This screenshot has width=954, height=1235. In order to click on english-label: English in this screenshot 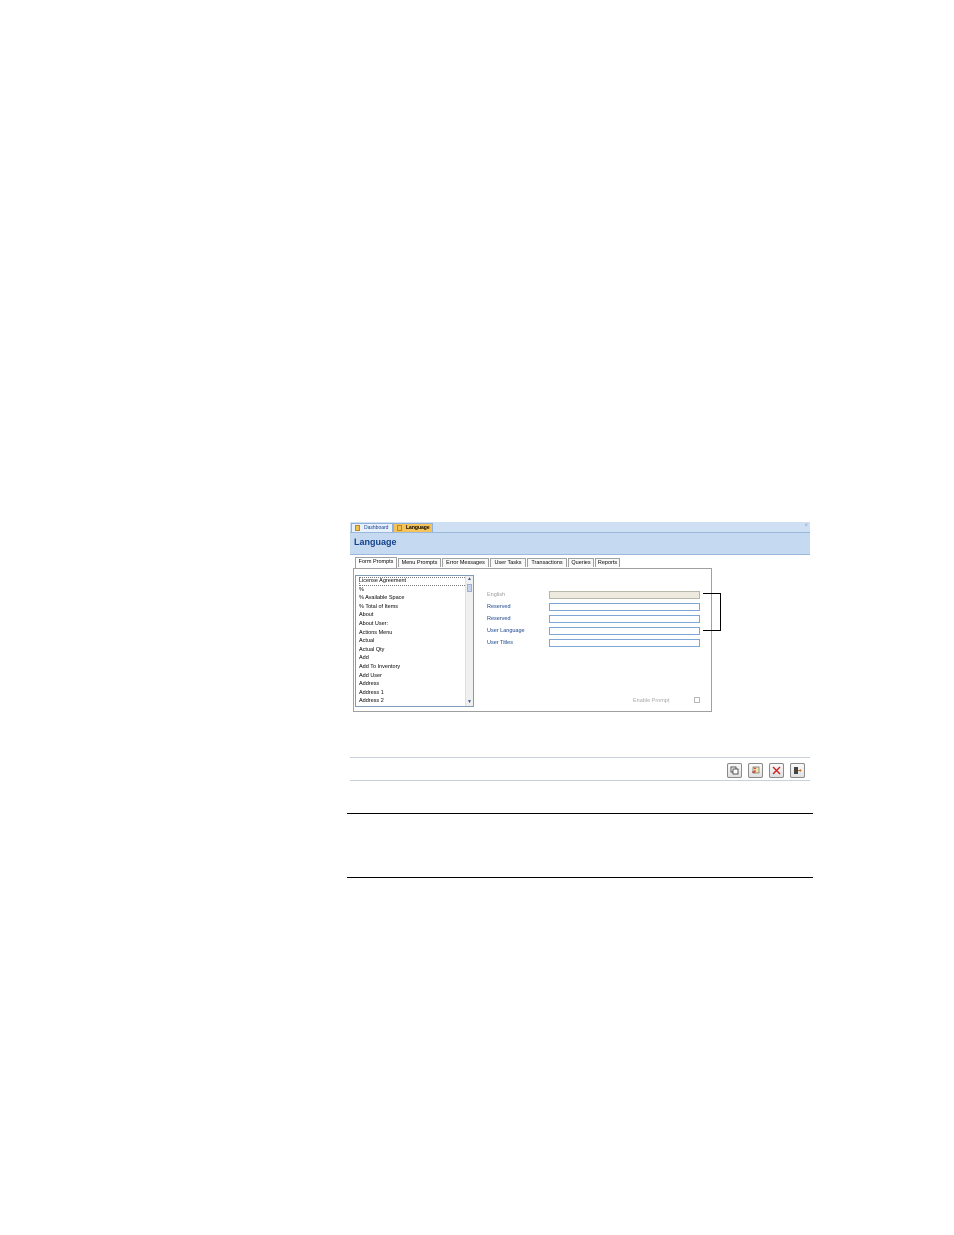, I will do `click(496, 595)`.